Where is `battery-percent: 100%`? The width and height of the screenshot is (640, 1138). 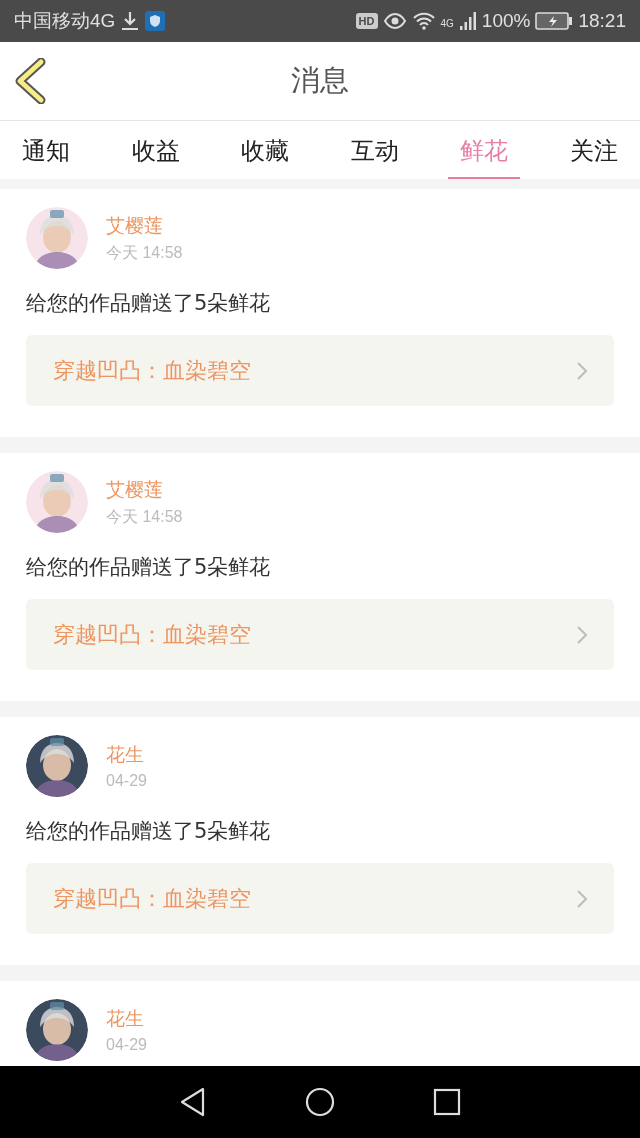 battery-percent: 100% is located at coordinates (506, 21).